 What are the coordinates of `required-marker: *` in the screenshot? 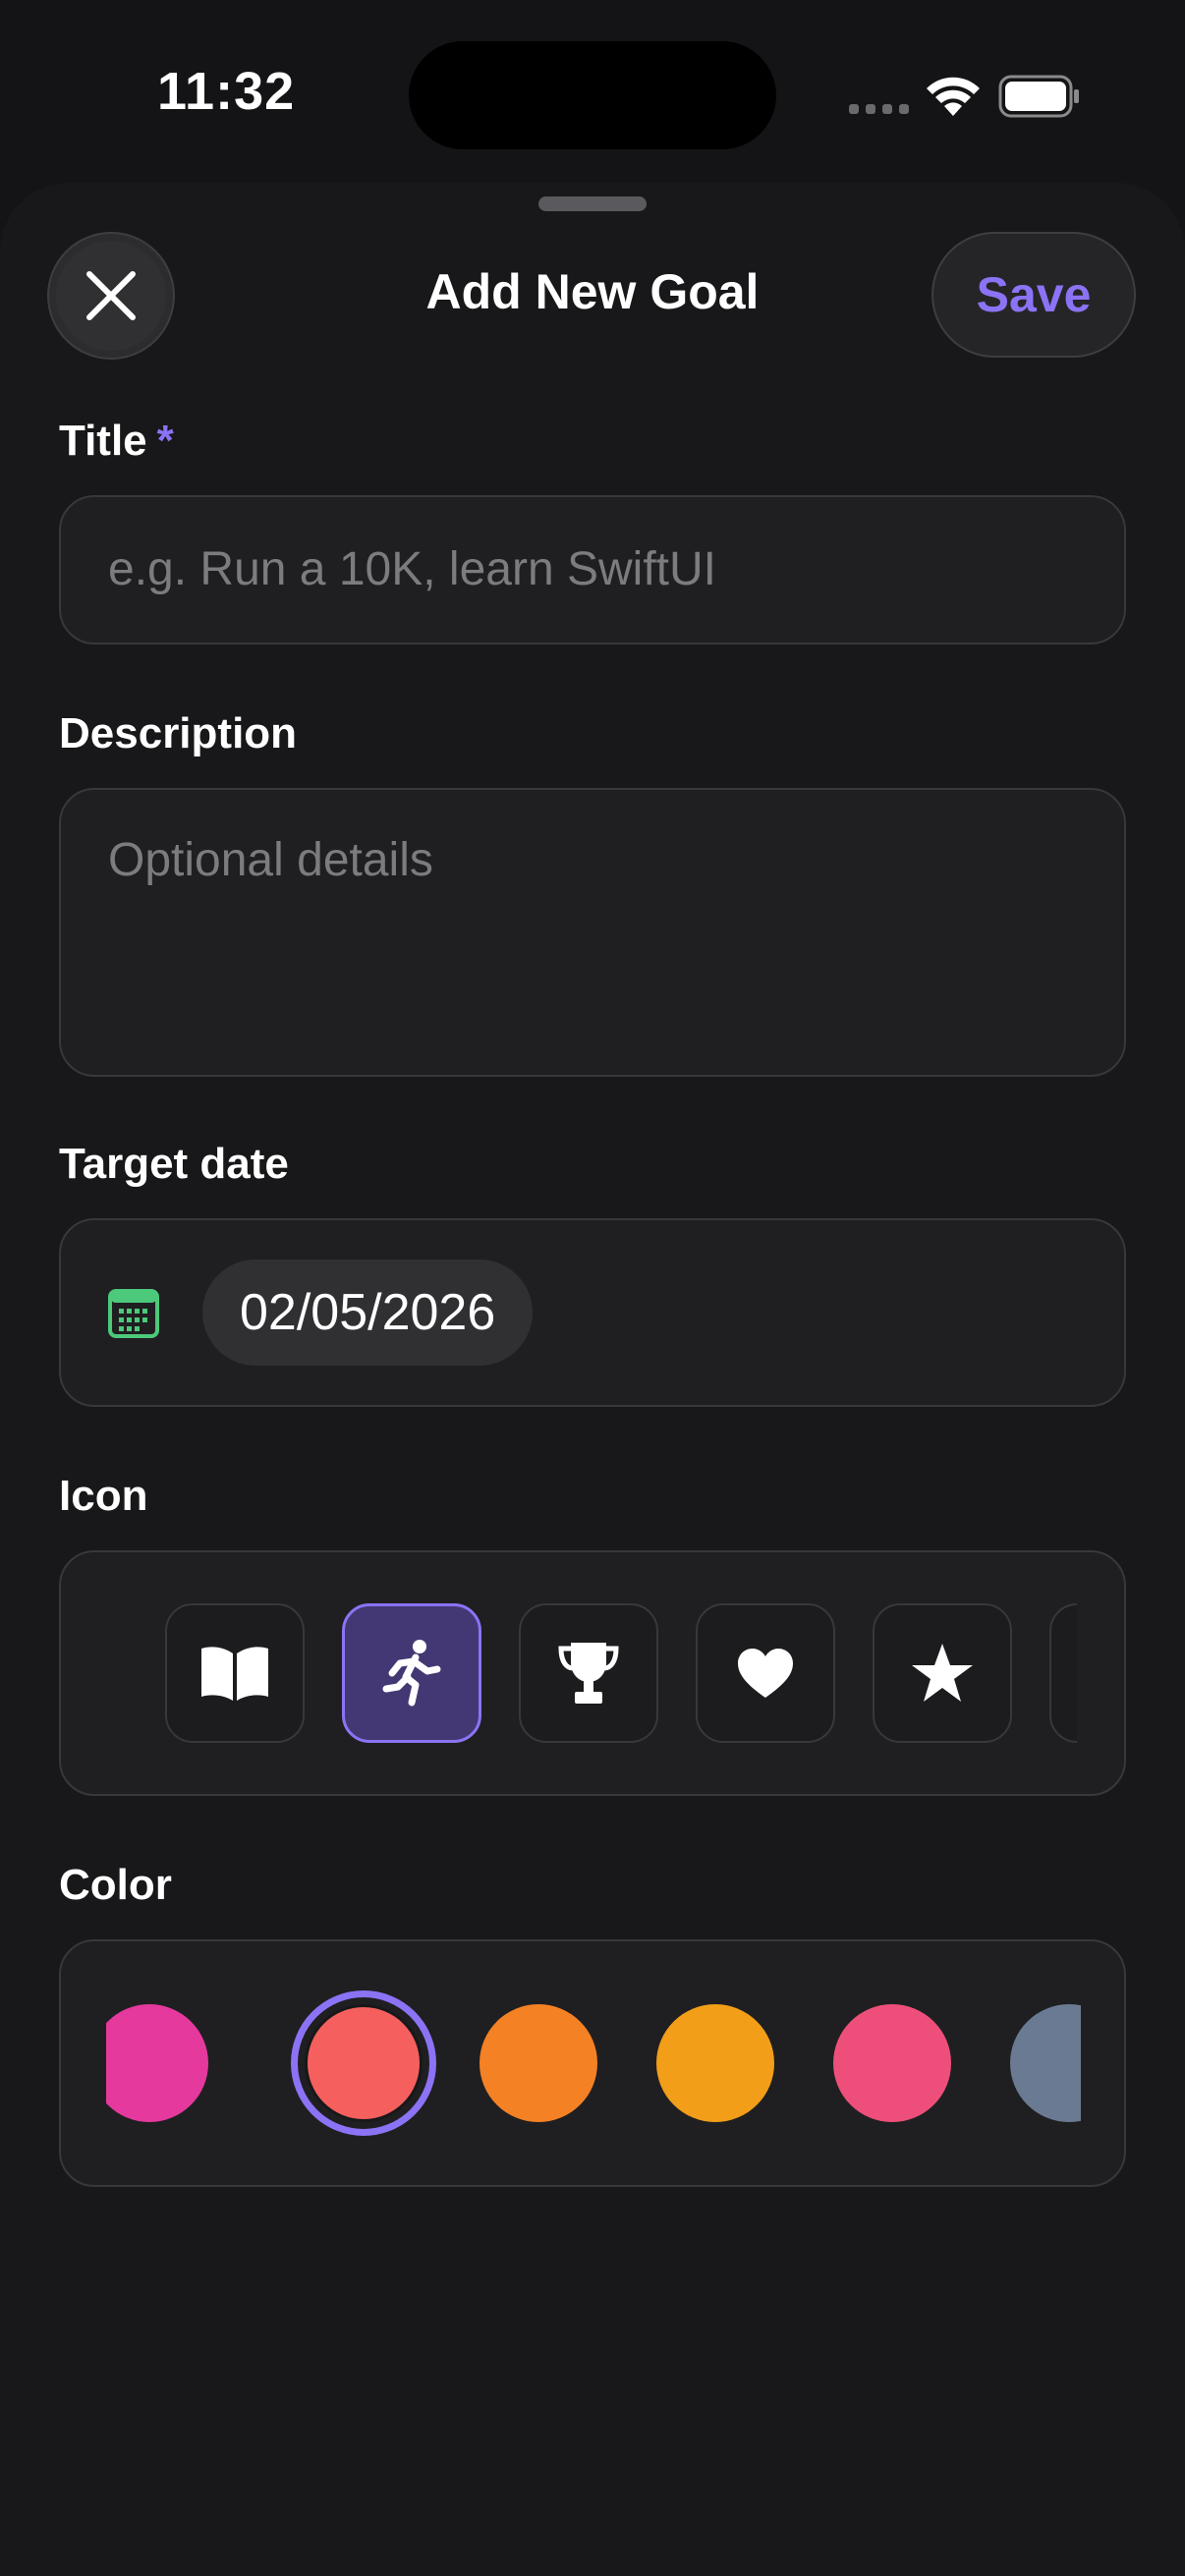 It's located at (165, 441).